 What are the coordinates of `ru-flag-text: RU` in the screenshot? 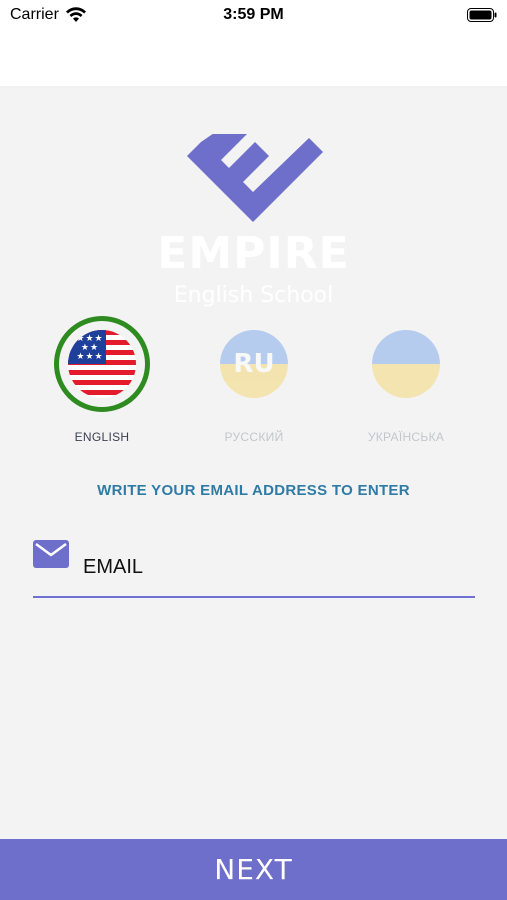 It's located at (254, 364).